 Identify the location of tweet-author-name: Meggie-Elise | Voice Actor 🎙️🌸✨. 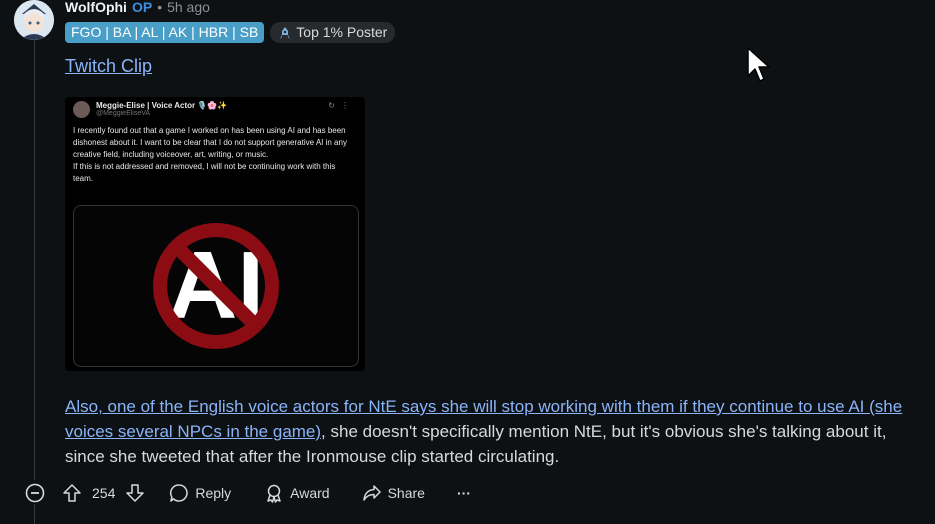
(162, 105).